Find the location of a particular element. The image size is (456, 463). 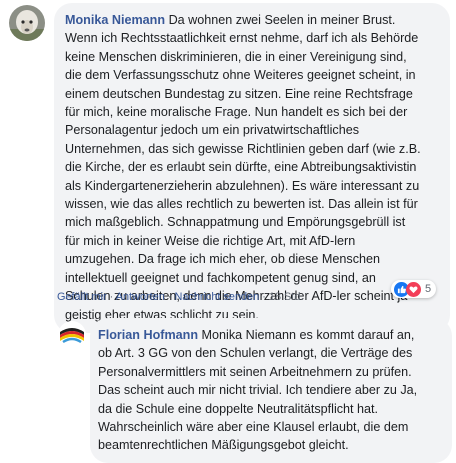

love-icon is located at coordinates (413, 289).